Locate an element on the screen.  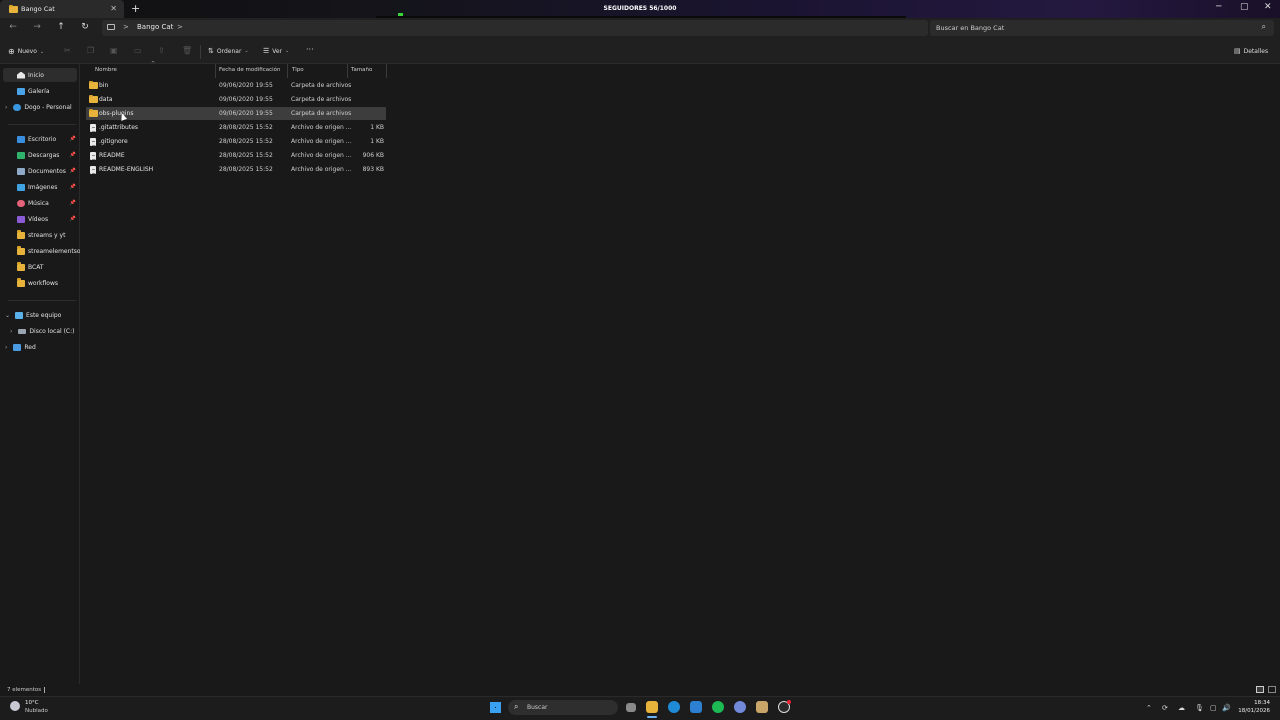
chevron-up-icon: ⌃ is located at coordinates (1149, 708).